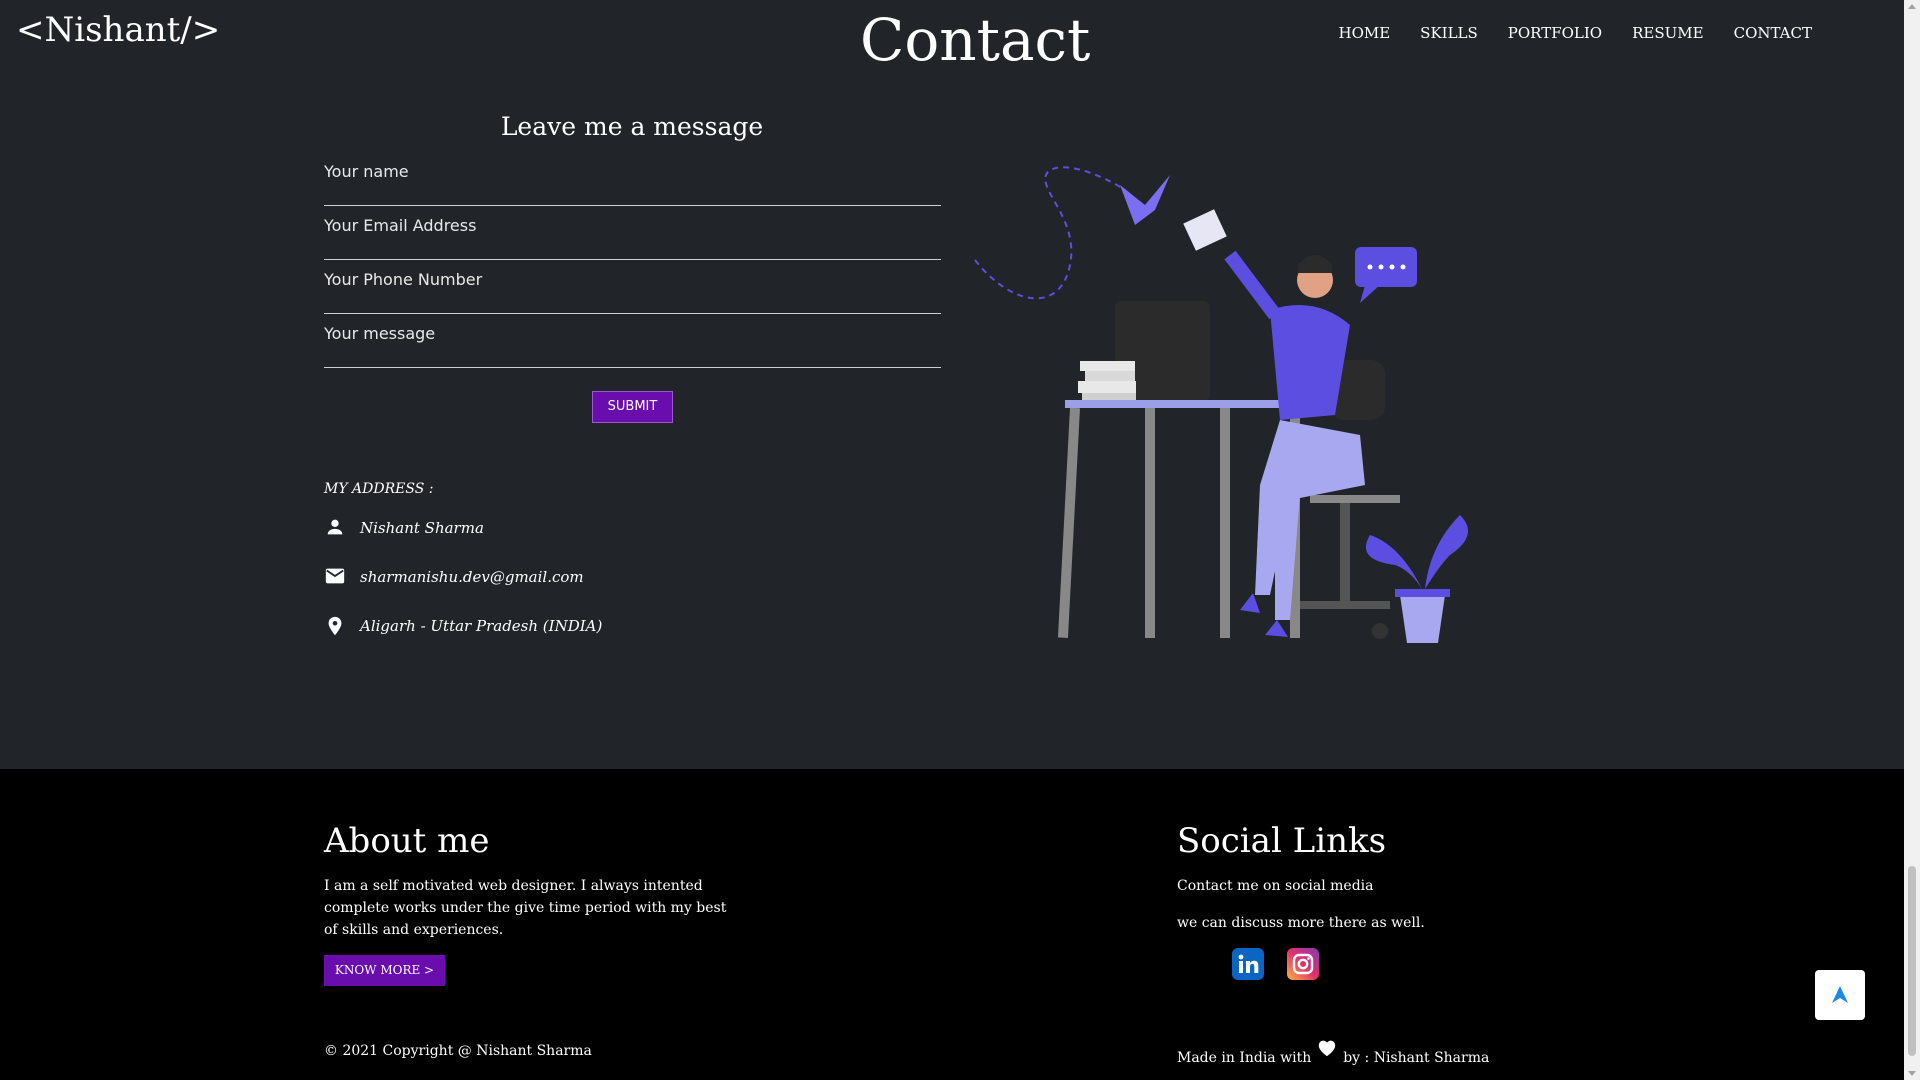 The height and width of the screenshot is (1080, 1920). I want to click on address-email-row: sharmanishu.dev@gmail.com, so click(454, 577).